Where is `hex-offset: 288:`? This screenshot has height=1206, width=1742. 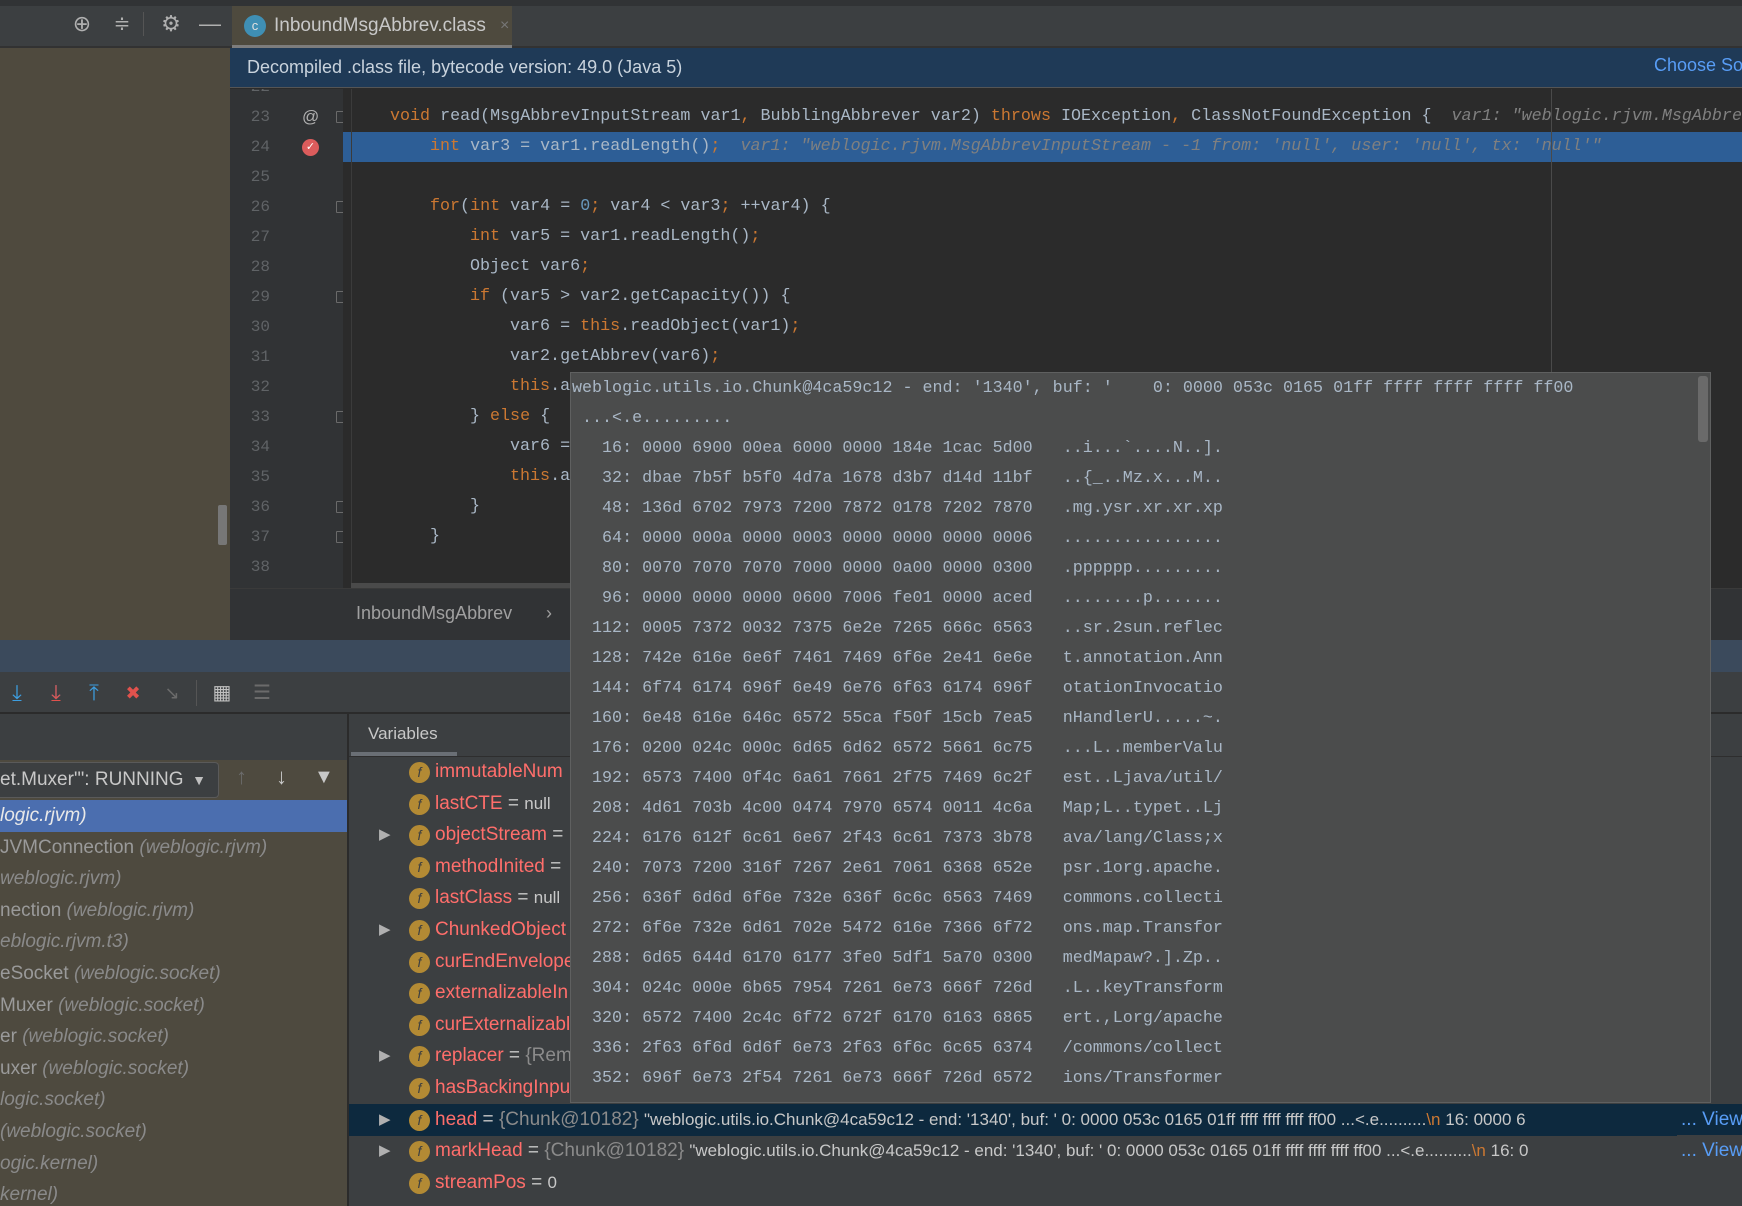
hex-offset: 288: is located at coordinates (607, 958).